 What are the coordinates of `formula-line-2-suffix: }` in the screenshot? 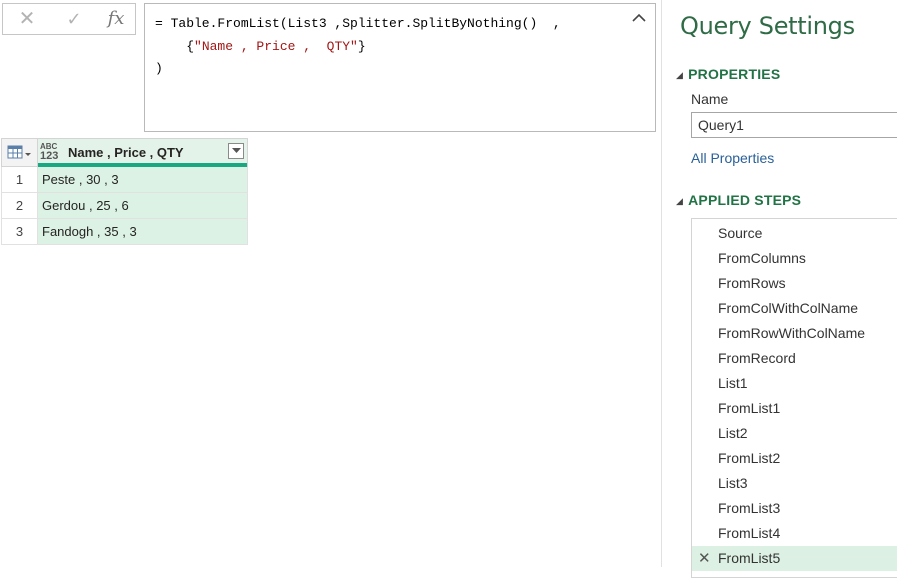 It's located at (361, 46).